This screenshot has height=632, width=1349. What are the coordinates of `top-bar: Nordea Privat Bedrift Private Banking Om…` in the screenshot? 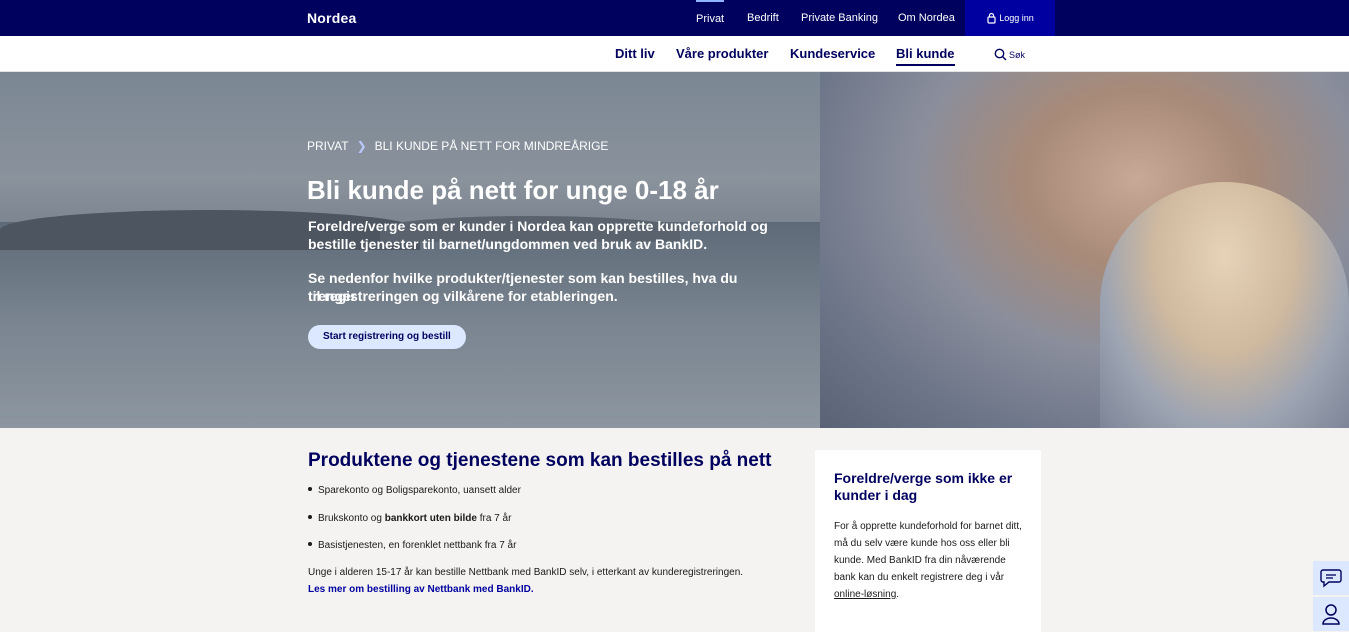 It's located at (674, 18).